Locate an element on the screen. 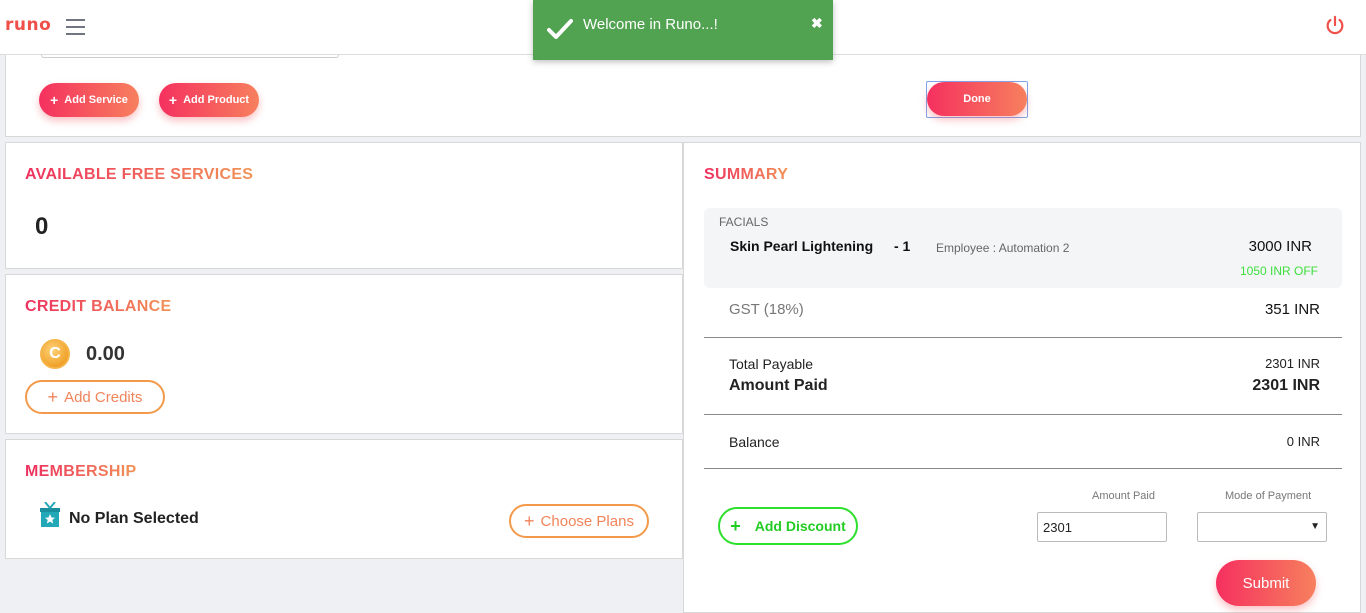 The image size is (1366, 613). balance-label: Balance is located at coordinates (754, 442).